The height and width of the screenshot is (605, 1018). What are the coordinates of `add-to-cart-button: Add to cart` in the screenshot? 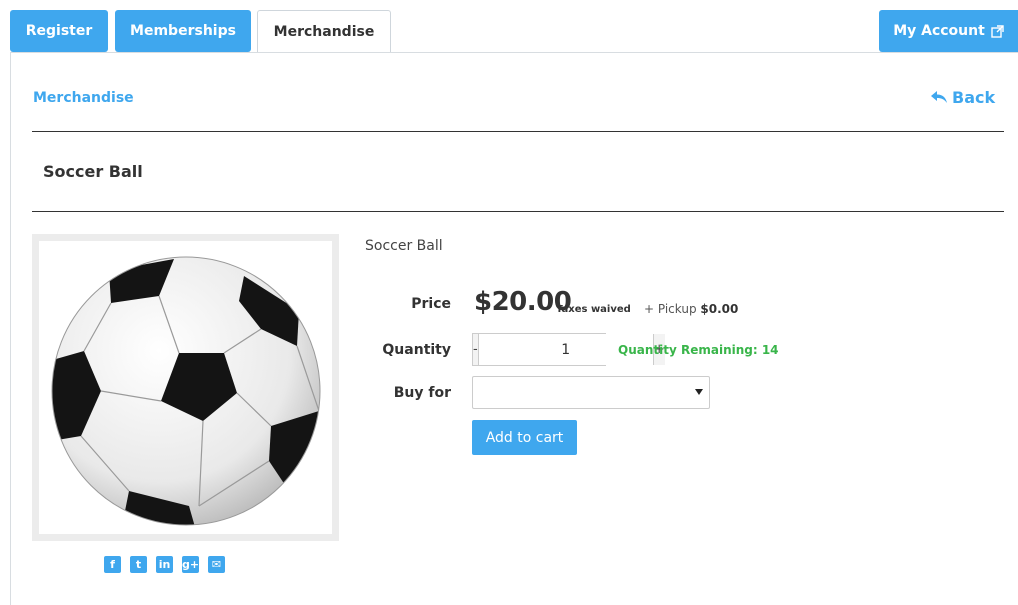 It's located at (524, 437).